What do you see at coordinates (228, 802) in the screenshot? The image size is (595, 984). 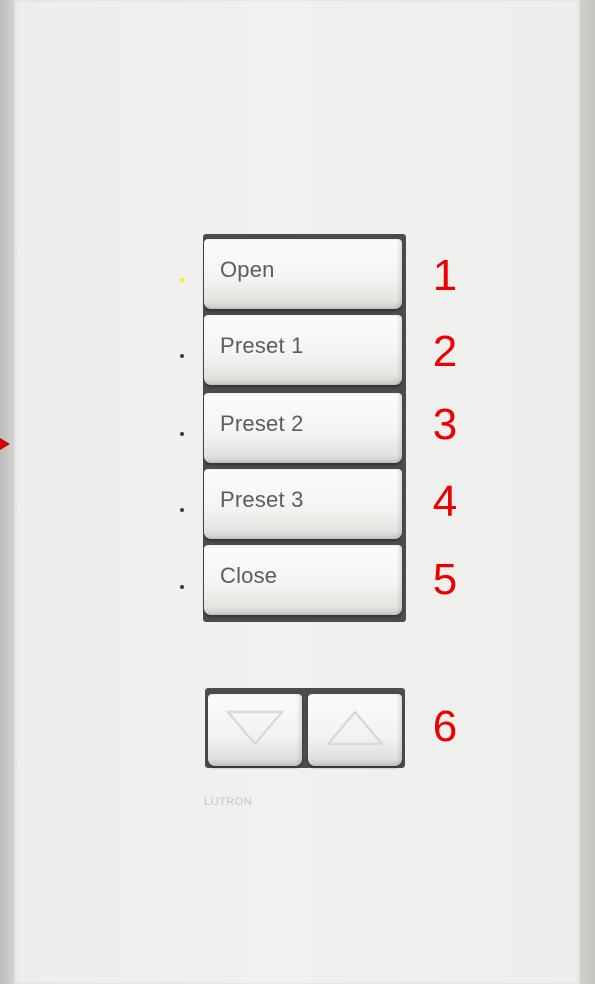 I see `brand-logo: LUTRON` at bounding box center [228, 802].